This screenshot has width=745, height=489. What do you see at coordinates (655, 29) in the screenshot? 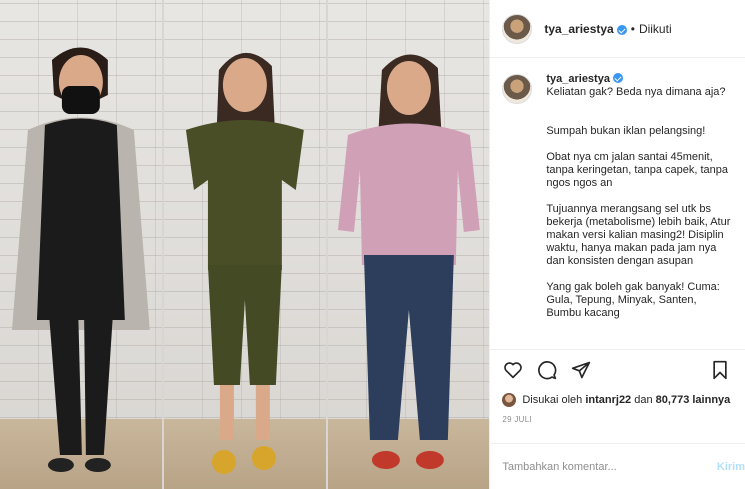
I see `following-status: Diikuti` at bounding box center [655, 29].